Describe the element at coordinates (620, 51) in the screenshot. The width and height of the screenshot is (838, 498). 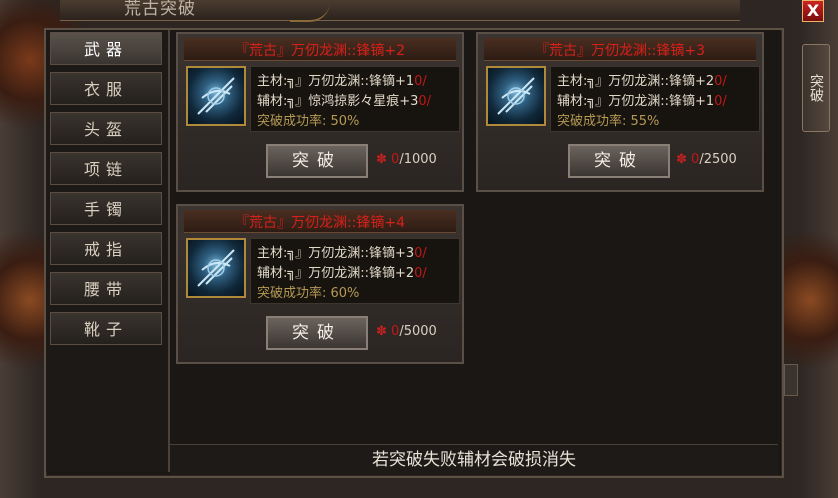
I see `card-title: 『荒古』万仞龙渊::锋镝+3` at that location.